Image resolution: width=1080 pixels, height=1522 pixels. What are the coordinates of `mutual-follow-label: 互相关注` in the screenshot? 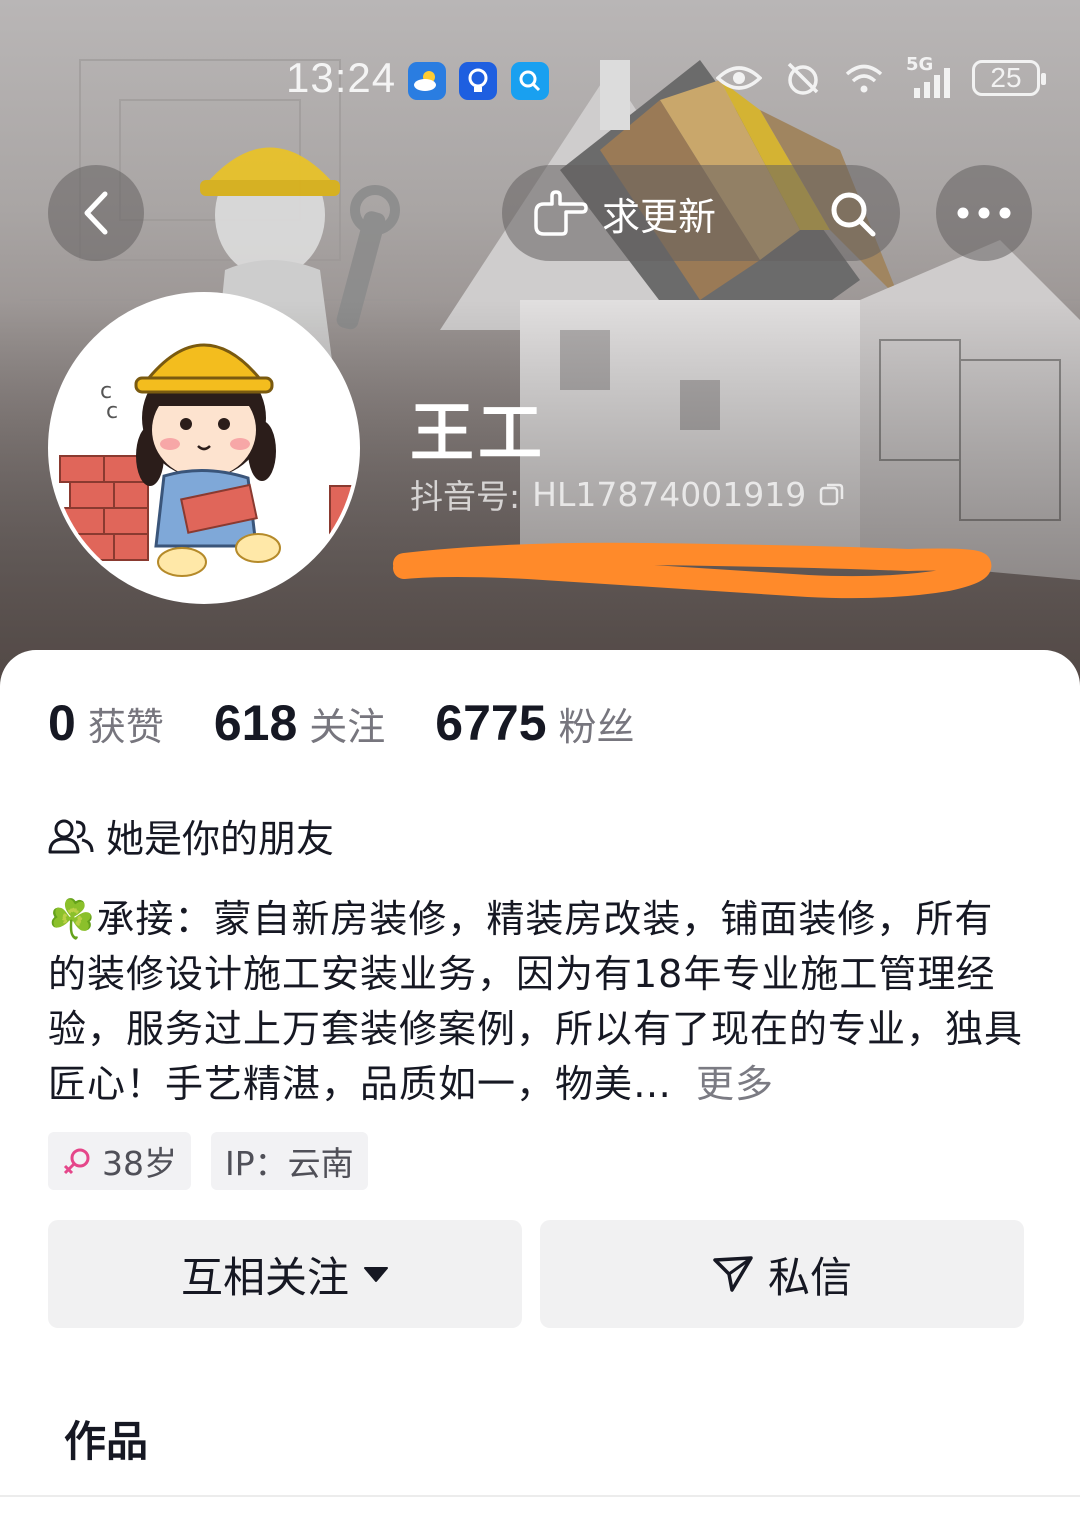 It's located at (264, 1277).